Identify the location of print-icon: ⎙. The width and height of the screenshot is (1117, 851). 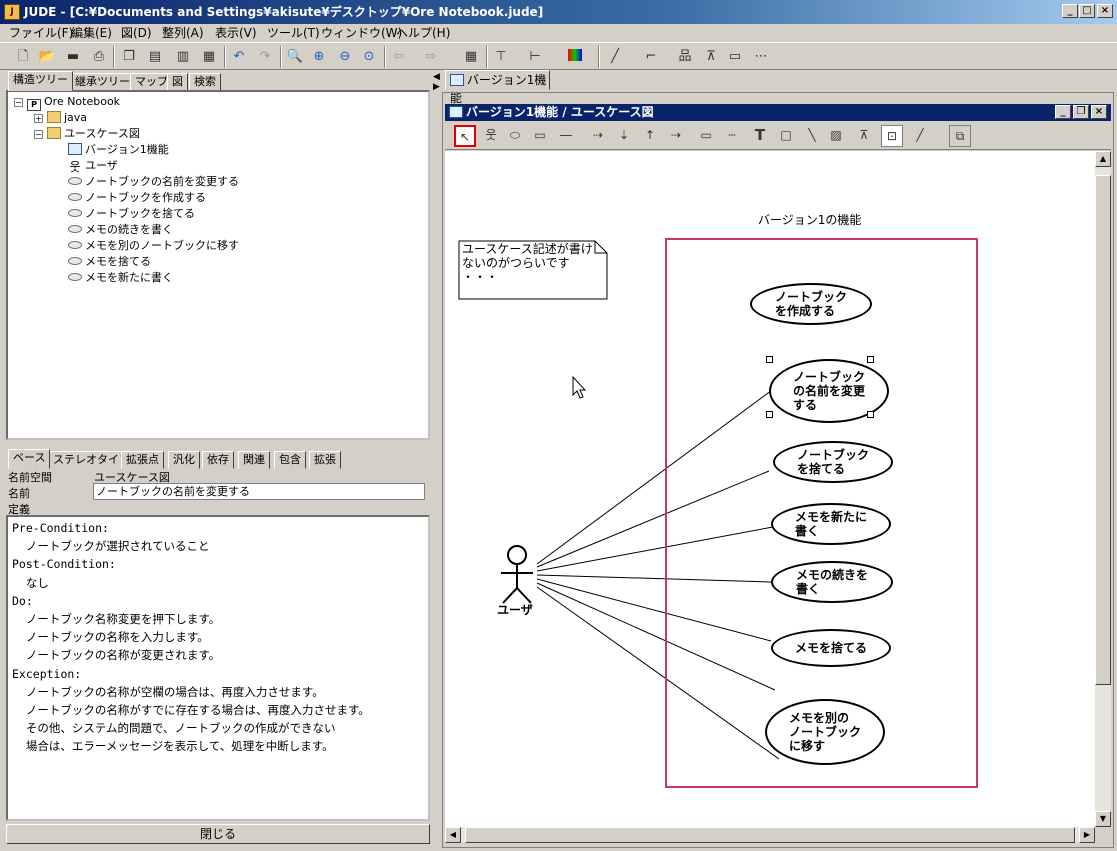
(99, 57).